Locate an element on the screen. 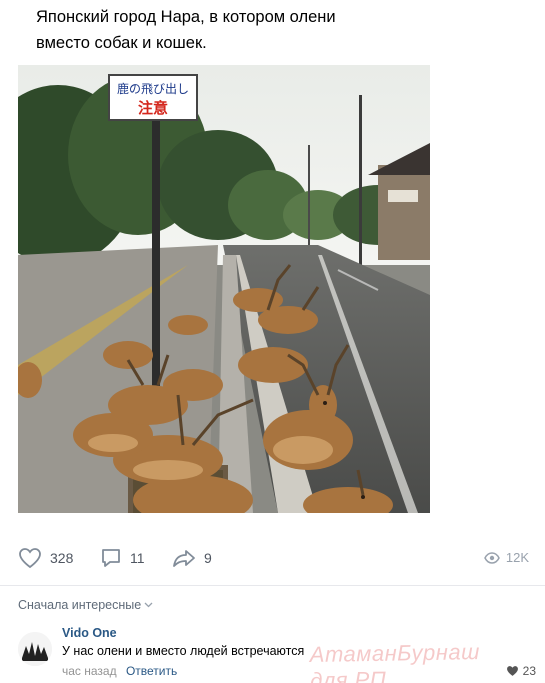  avatar is located at coordinates (35, 649).